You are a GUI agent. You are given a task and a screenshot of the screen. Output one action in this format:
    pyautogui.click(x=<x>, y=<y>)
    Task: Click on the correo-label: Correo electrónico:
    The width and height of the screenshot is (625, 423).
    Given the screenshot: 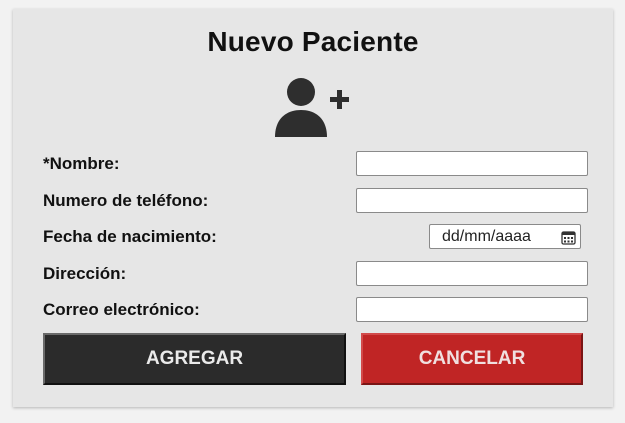 What is the action you would take?
    pyautogui.click(x=121, y=309)
    